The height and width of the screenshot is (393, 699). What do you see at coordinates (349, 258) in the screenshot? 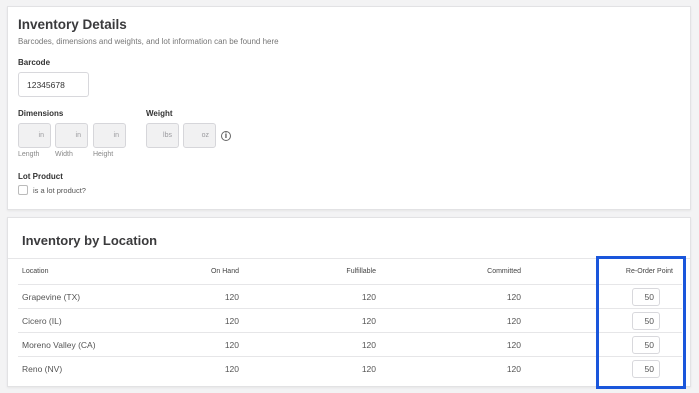
I see `header-divider` at bounding box center [349, 258].